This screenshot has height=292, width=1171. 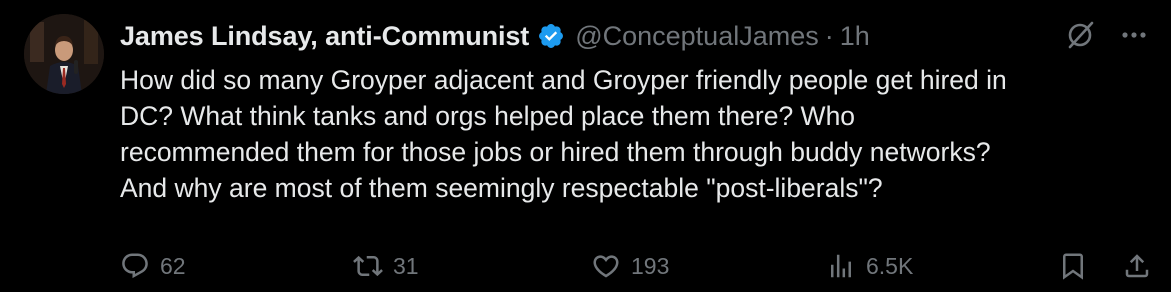 I want to click on share-button, so click(x=1137, y=266).